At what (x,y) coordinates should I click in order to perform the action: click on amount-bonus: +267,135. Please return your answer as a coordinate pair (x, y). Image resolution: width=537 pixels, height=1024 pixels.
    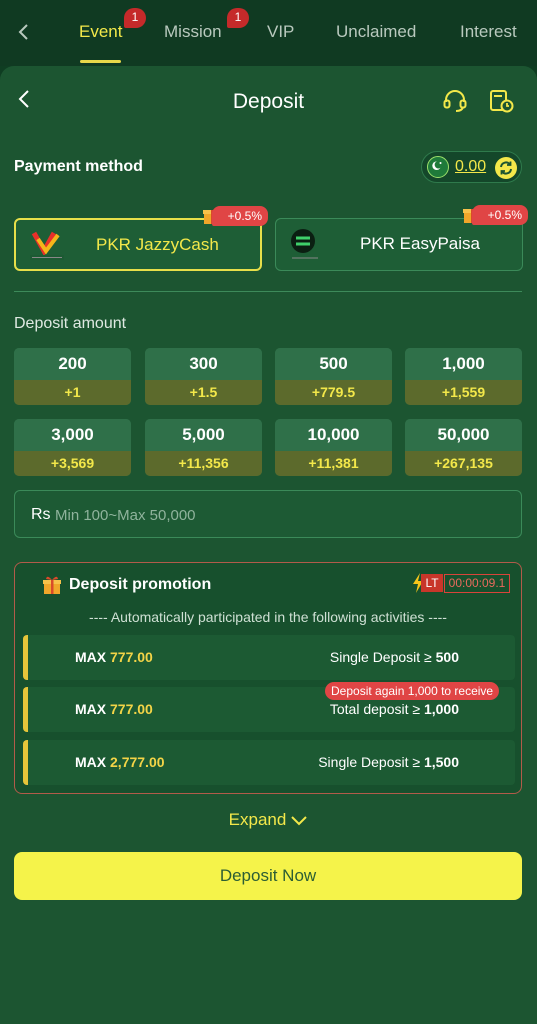
    Looking at the image, I should click on (463, 463).